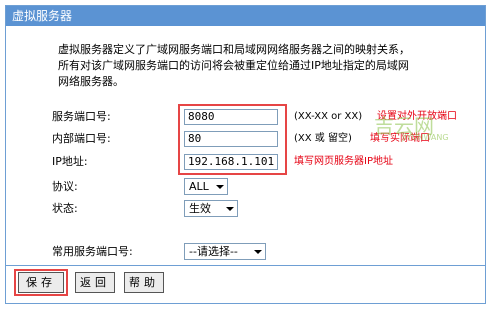 The width and height of the screenshot is (492, 309). Describe the element at coordinates (144, 282) in the screenshot. I see `help-button: 帮助` at that location.